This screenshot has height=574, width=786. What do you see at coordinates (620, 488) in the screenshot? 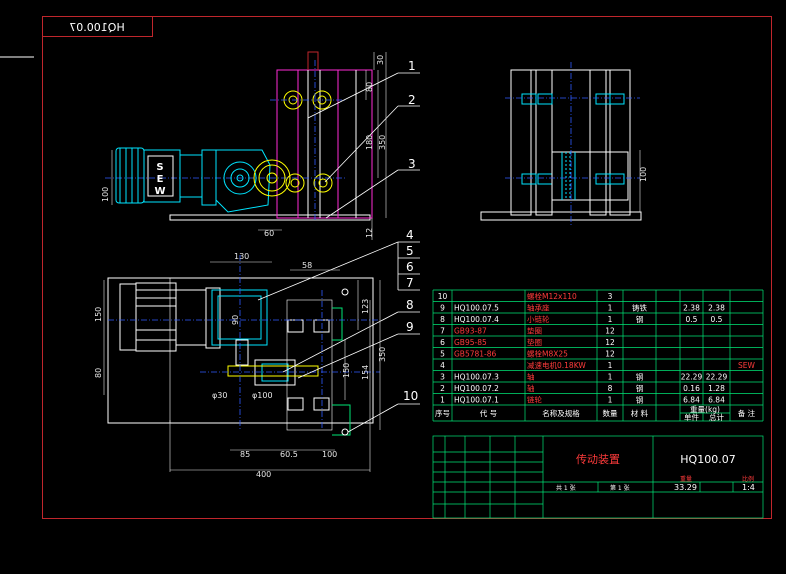
I see `sheet-number: 第 1 张` at bounding box center [620, 488].